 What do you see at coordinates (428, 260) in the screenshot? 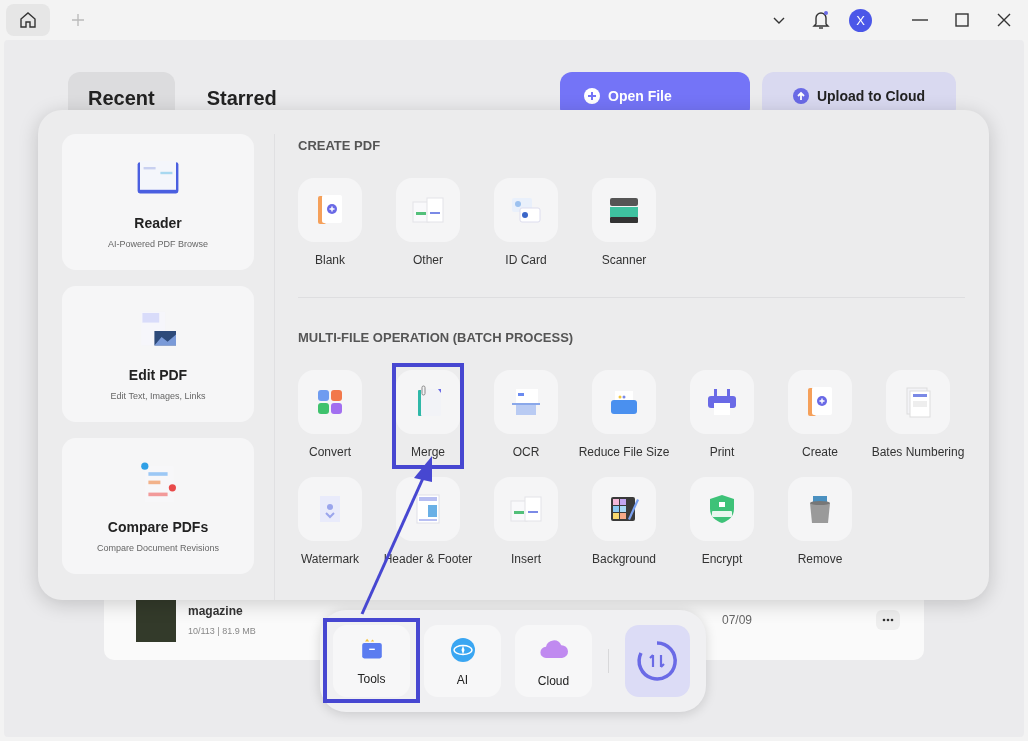
I see `tool-label: Other` at bounding box center [428, 260].